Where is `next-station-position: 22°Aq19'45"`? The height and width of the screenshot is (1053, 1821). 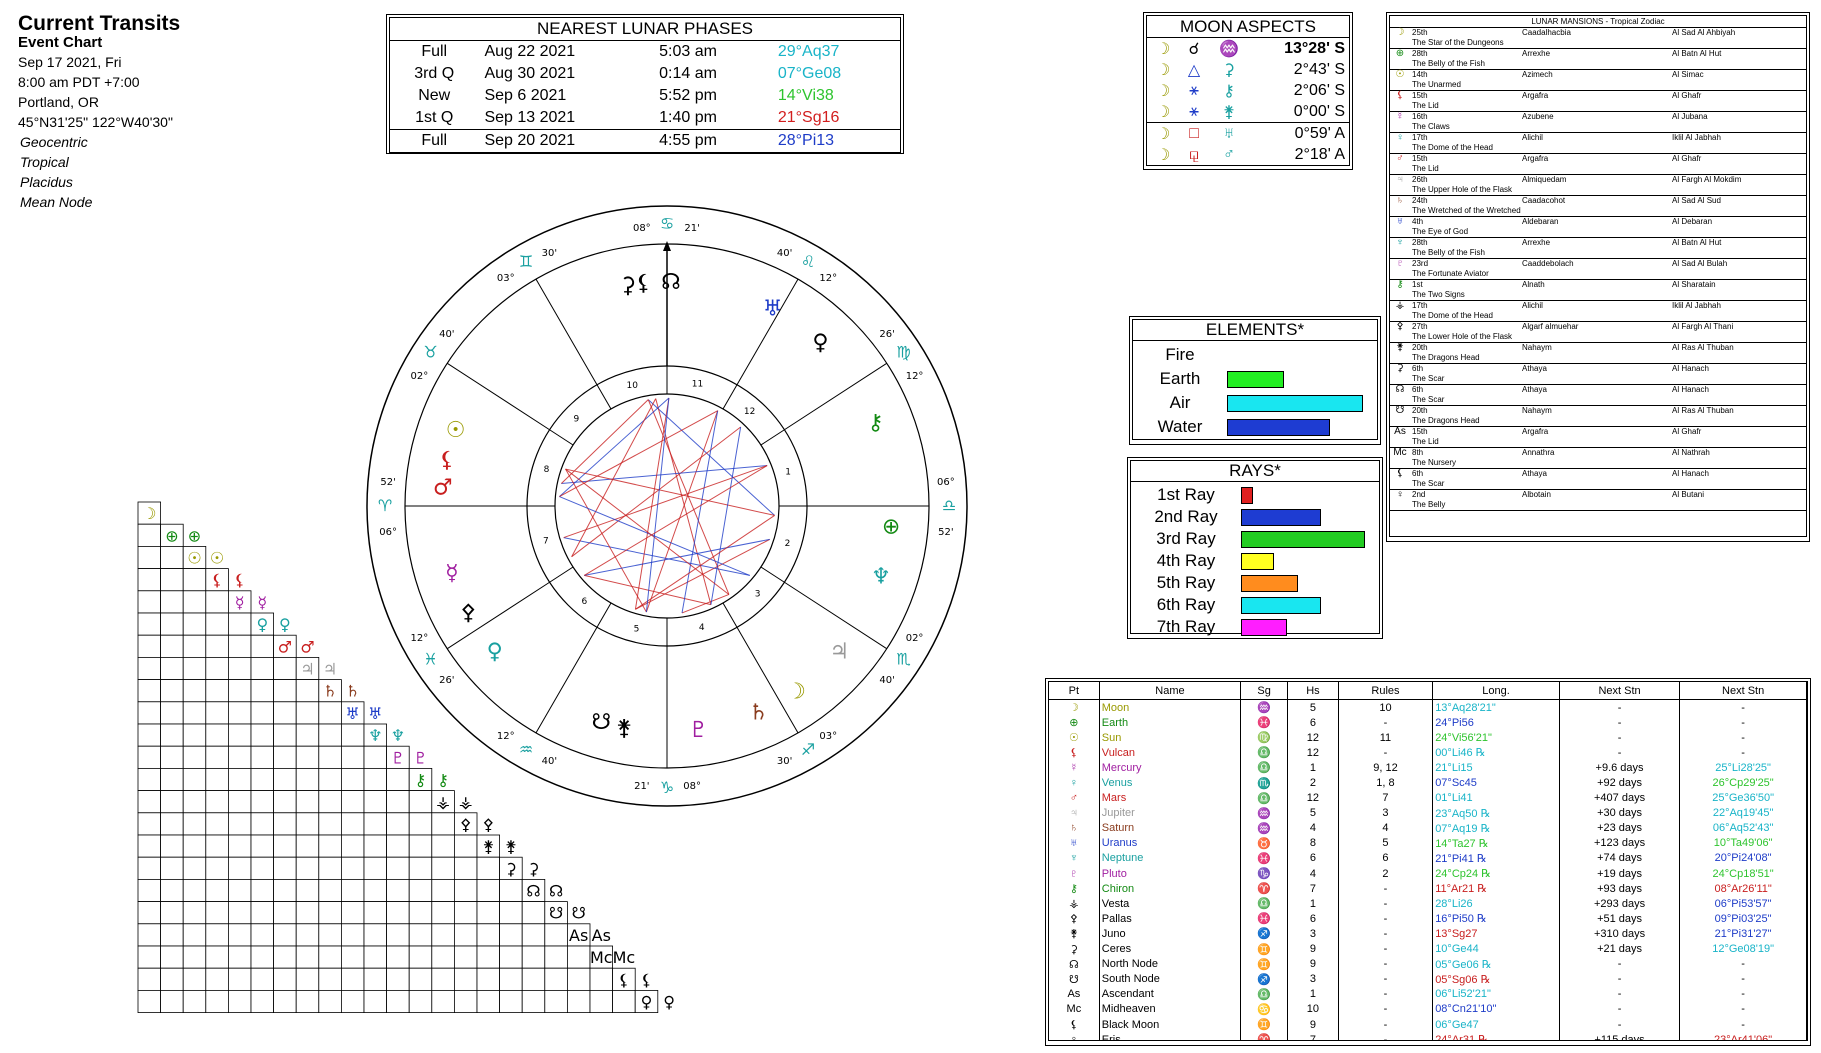 next-station-position: 22°Aq19'45" is located at coordinates (1743, 813).